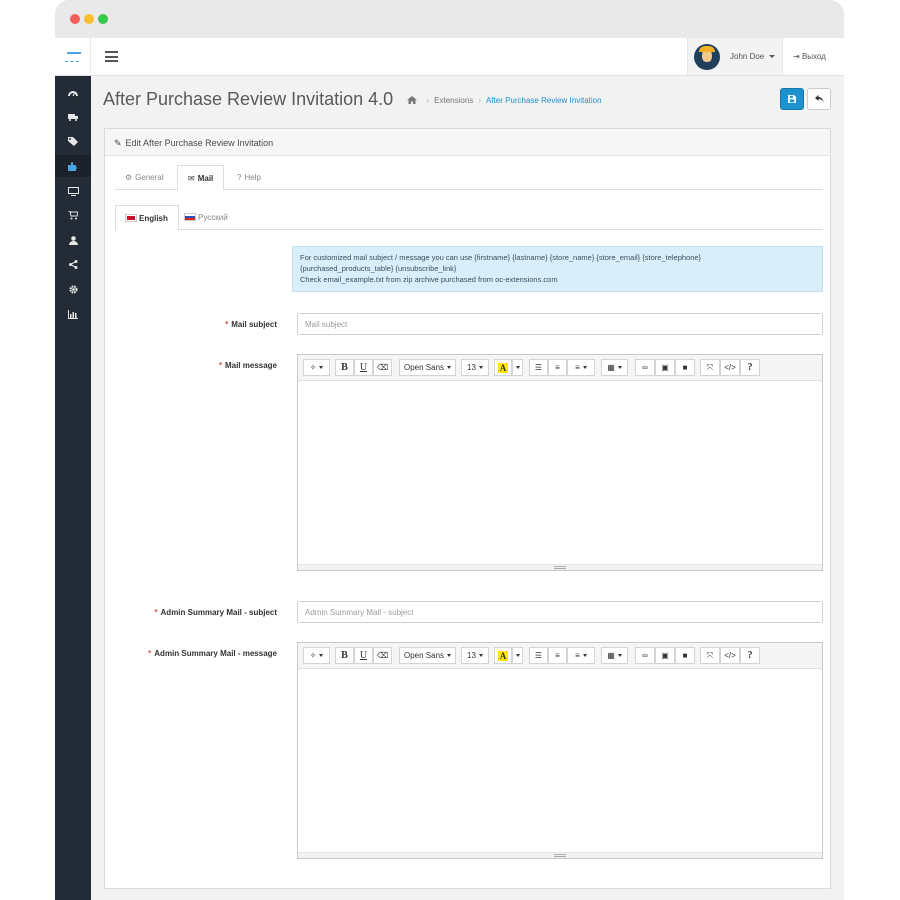 This screenshot has height=900, width=900. What do you see at coordinates (412, 100) in the screenshot?
I see `home-icon` at bounding box center [412, 100].